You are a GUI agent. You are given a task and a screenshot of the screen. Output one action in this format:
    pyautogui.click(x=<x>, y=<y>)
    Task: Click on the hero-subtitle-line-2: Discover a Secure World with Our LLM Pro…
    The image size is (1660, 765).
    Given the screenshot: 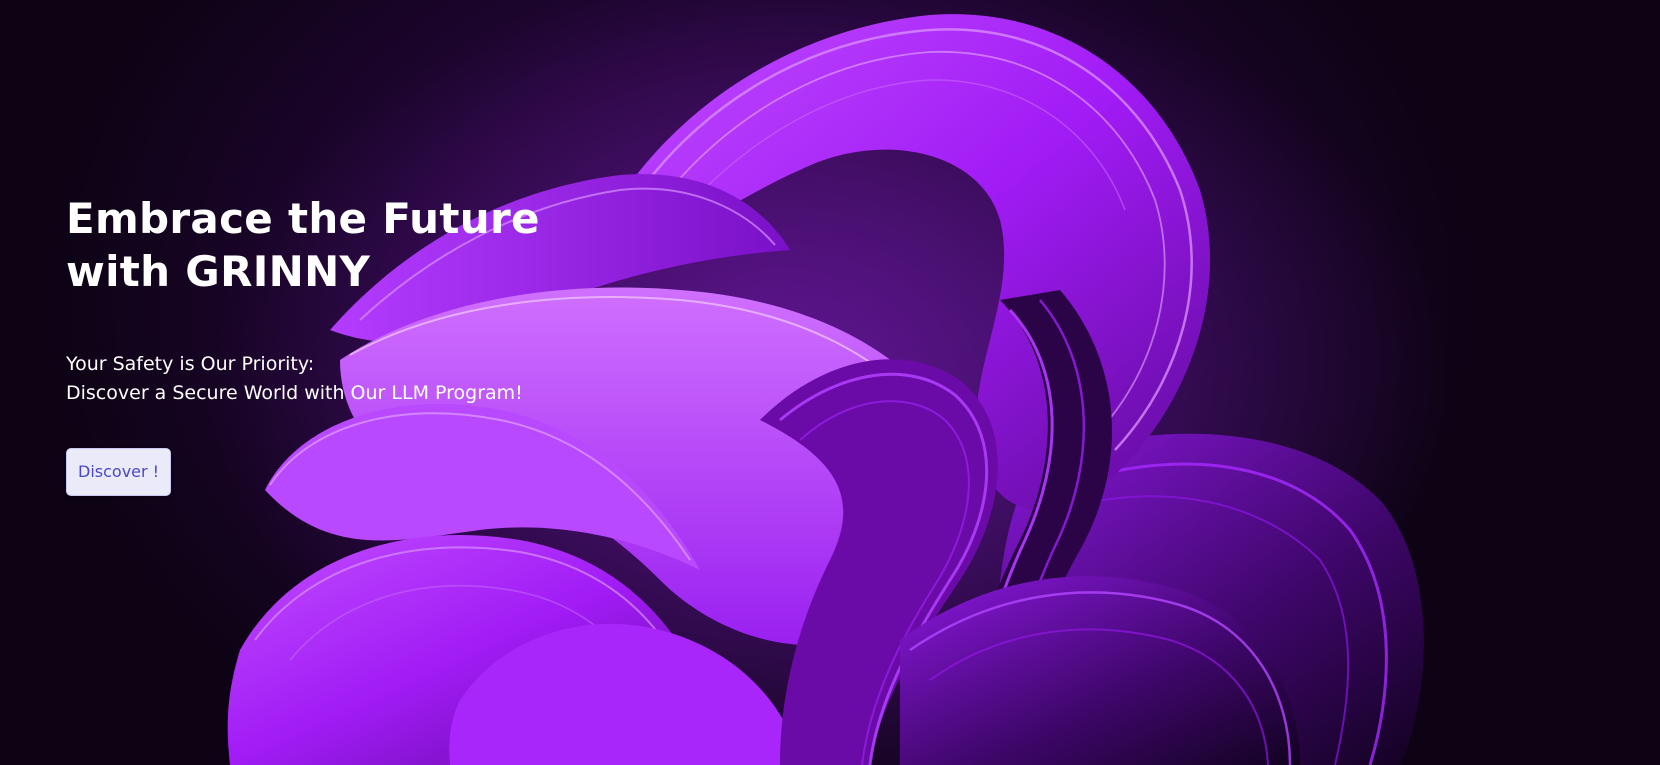 What is the action you would take?
    pyautogui.click(x=294, y=393)
    